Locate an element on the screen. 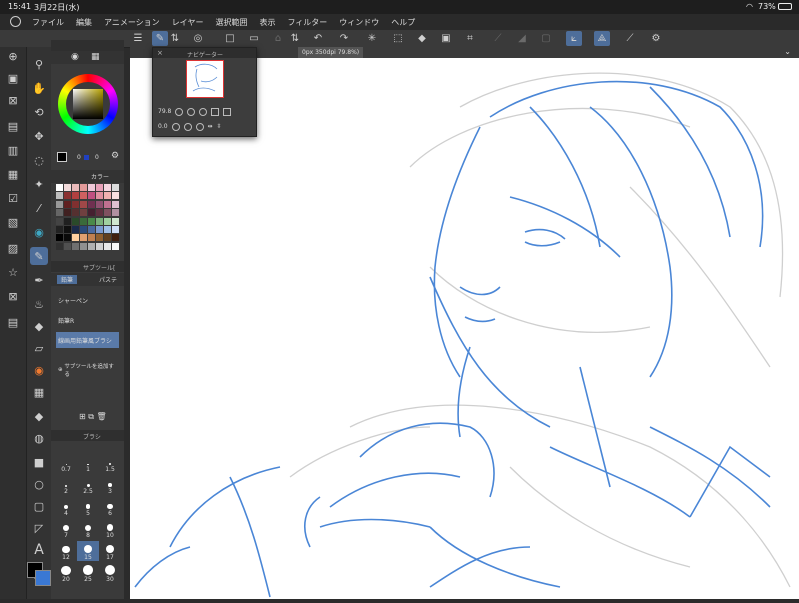 The height and width of the screenshot is (603, 799). color-set-swatches is located at coordinates (87, 217).